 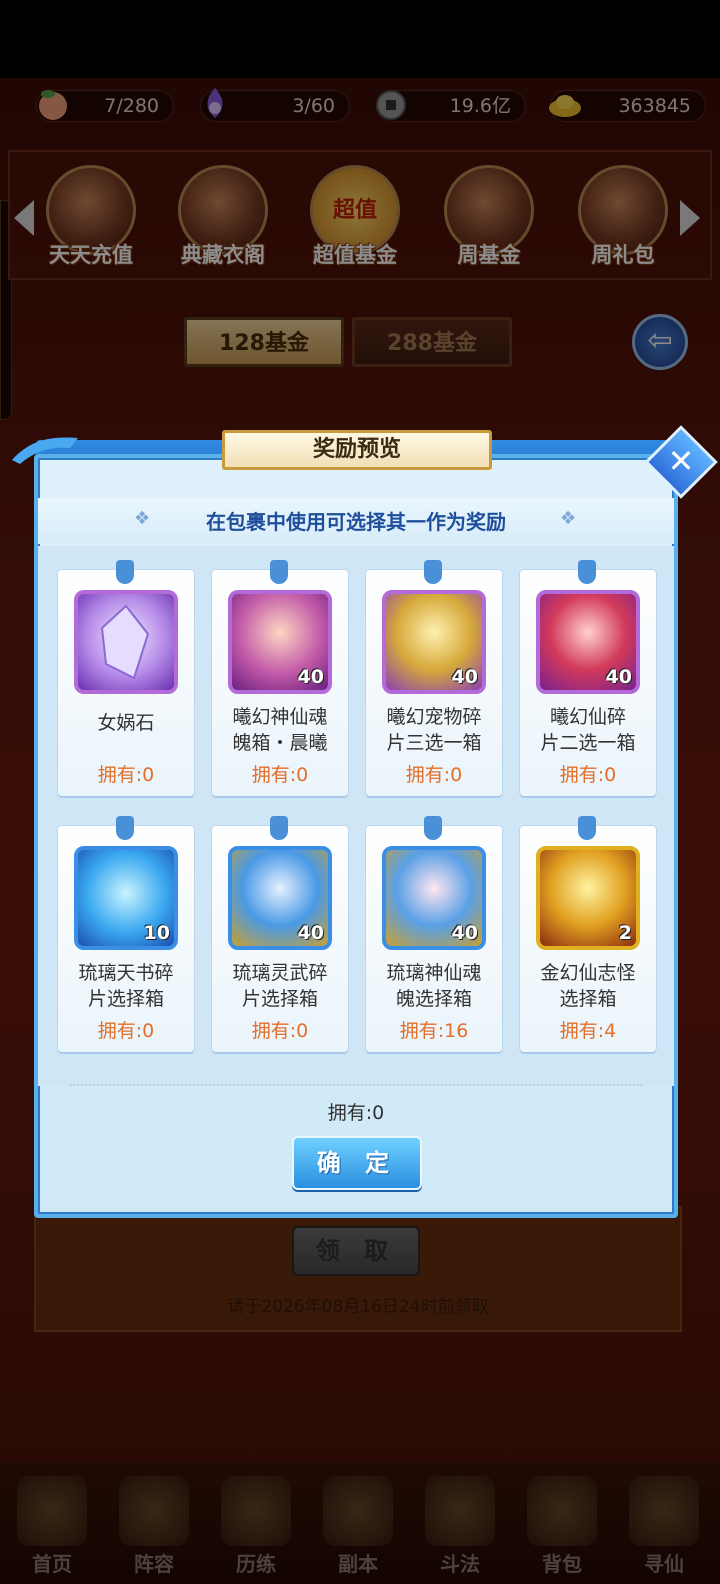 I want to click on reward-card: 40 琉璃灵武碎 片选择箱 拥有:0, so click(x=280, y=934).